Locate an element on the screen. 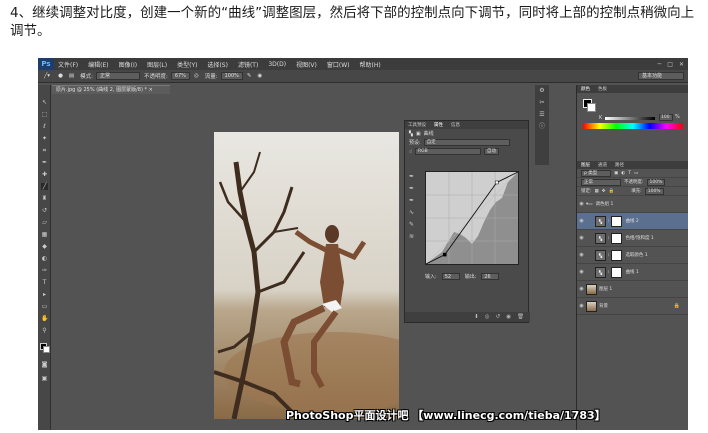  minimize-icon: ─ is located at coordinates (660, 64).